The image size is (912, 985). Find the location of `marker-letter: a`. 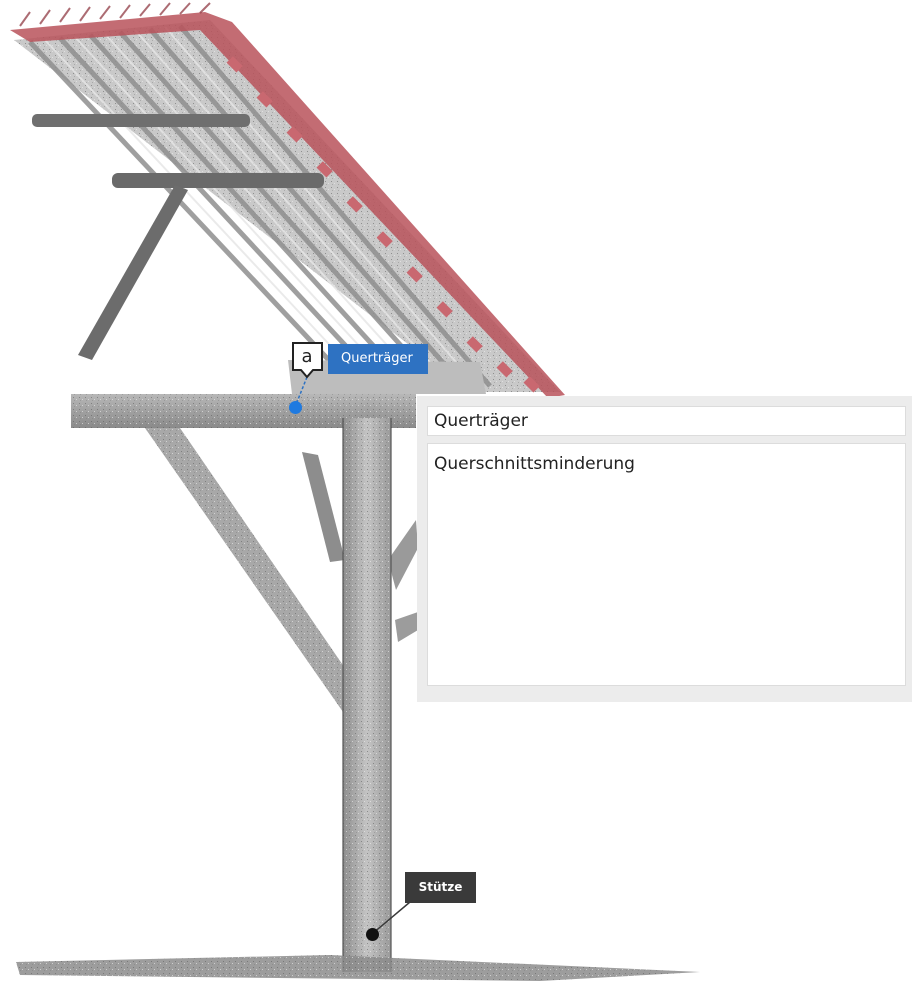

marker-letter: a is located at coordinates (307, 356).